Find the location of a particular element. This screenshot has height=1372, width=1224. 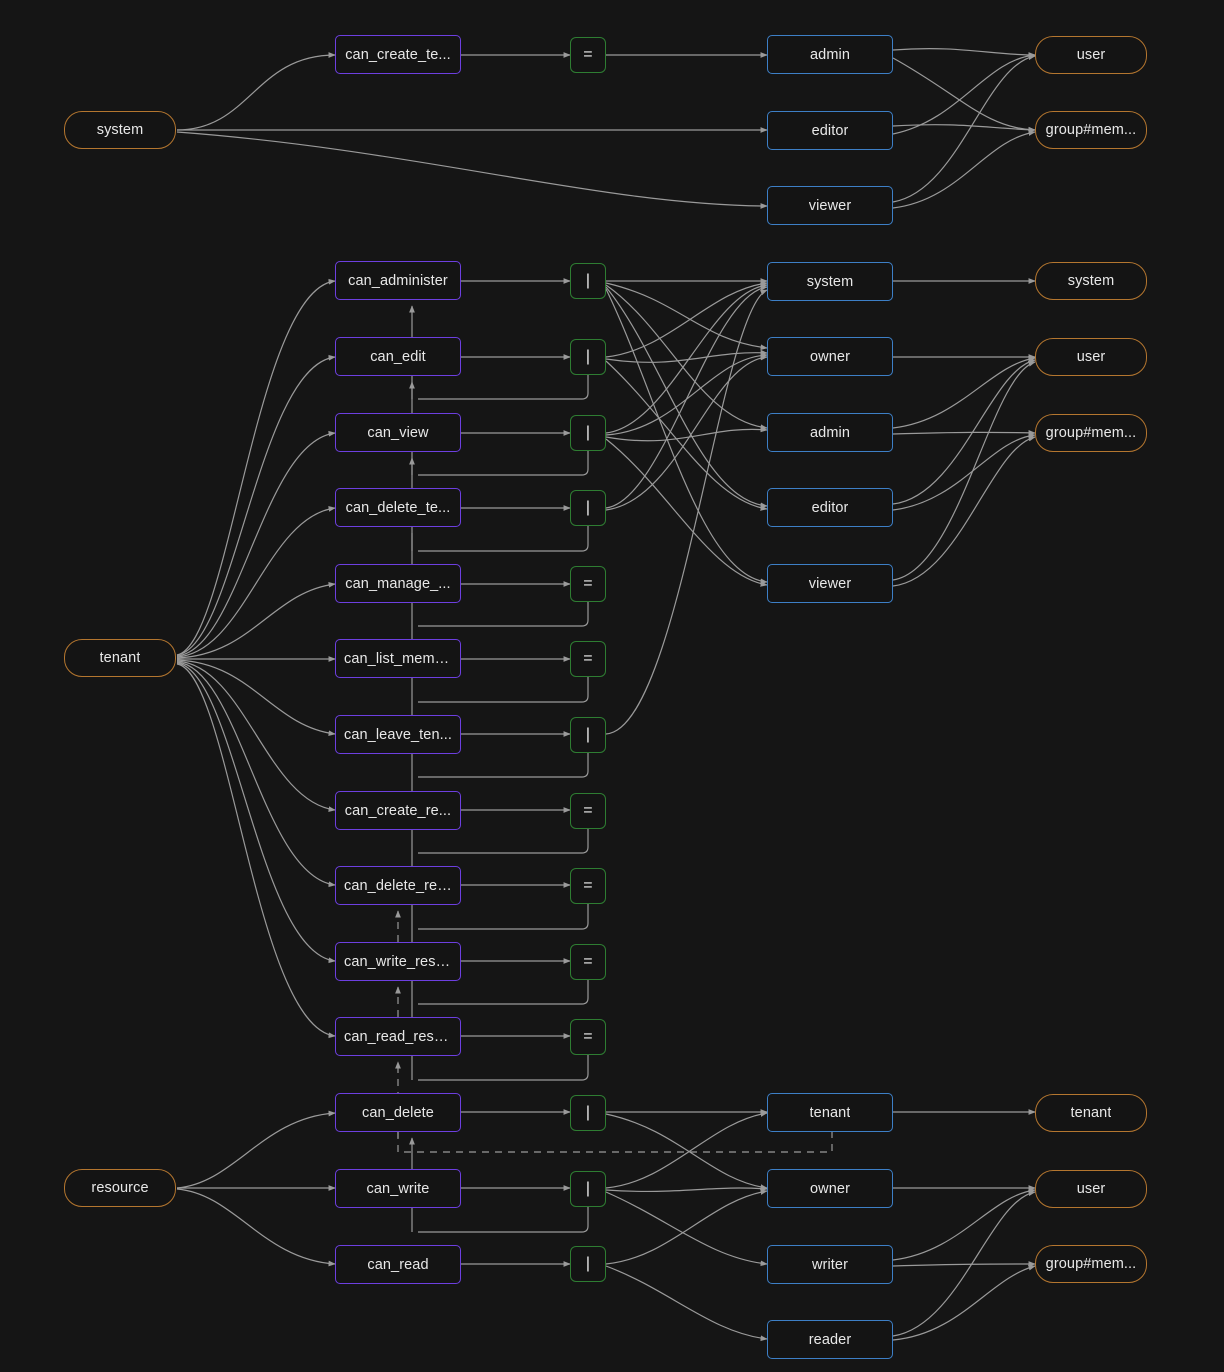

graph-node-relation-r_admin: admin is located at coordinates (830, 432).